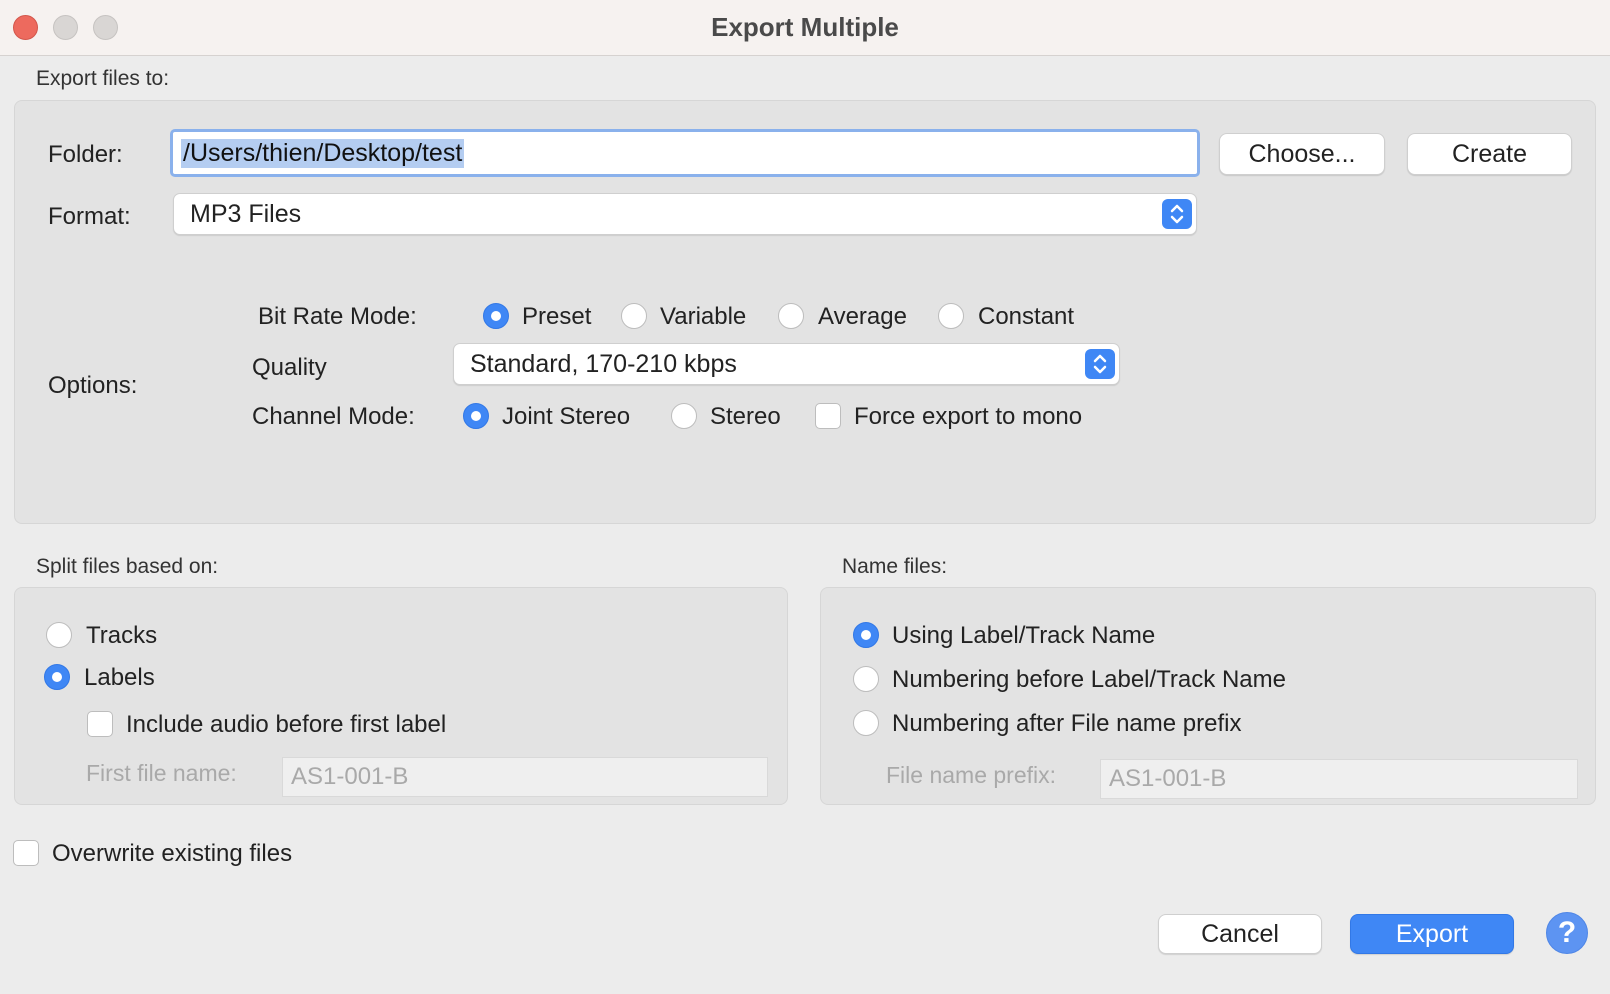 The image size is (1610, 994). What do you see at coordinates (703, 316) in the screenshot?
I see `bit-rate-variable-label: Variable` at bounding box center [703, 316].